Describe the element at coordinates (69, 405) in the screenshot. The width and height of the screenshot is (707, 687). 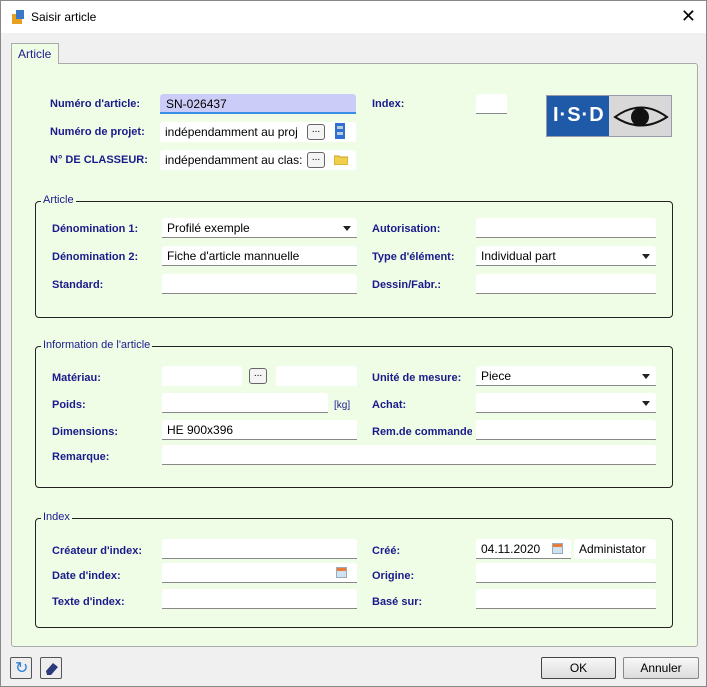
I see `weight-label: Poids:` at that location.